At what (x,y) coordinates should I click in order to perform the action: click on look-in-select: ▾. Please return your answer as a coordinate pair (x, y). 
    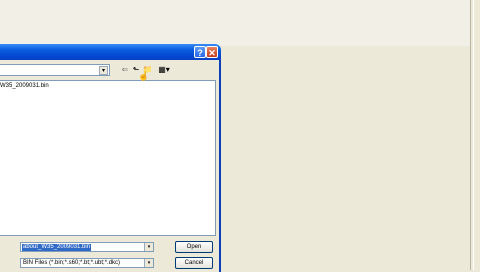
    Looking at the image, I should click on (55, 70).